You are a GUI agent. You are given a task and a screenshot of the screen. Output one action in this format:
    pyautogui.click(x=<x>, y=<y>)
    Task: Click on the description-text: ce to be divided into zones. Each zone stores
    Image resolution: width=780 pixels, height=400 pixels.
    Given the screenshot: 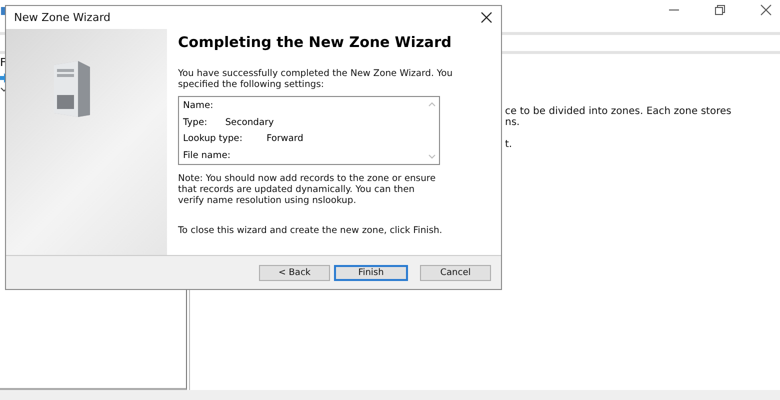 What is the action you would take?
    pyautogui.click(x=618, y=111)
    